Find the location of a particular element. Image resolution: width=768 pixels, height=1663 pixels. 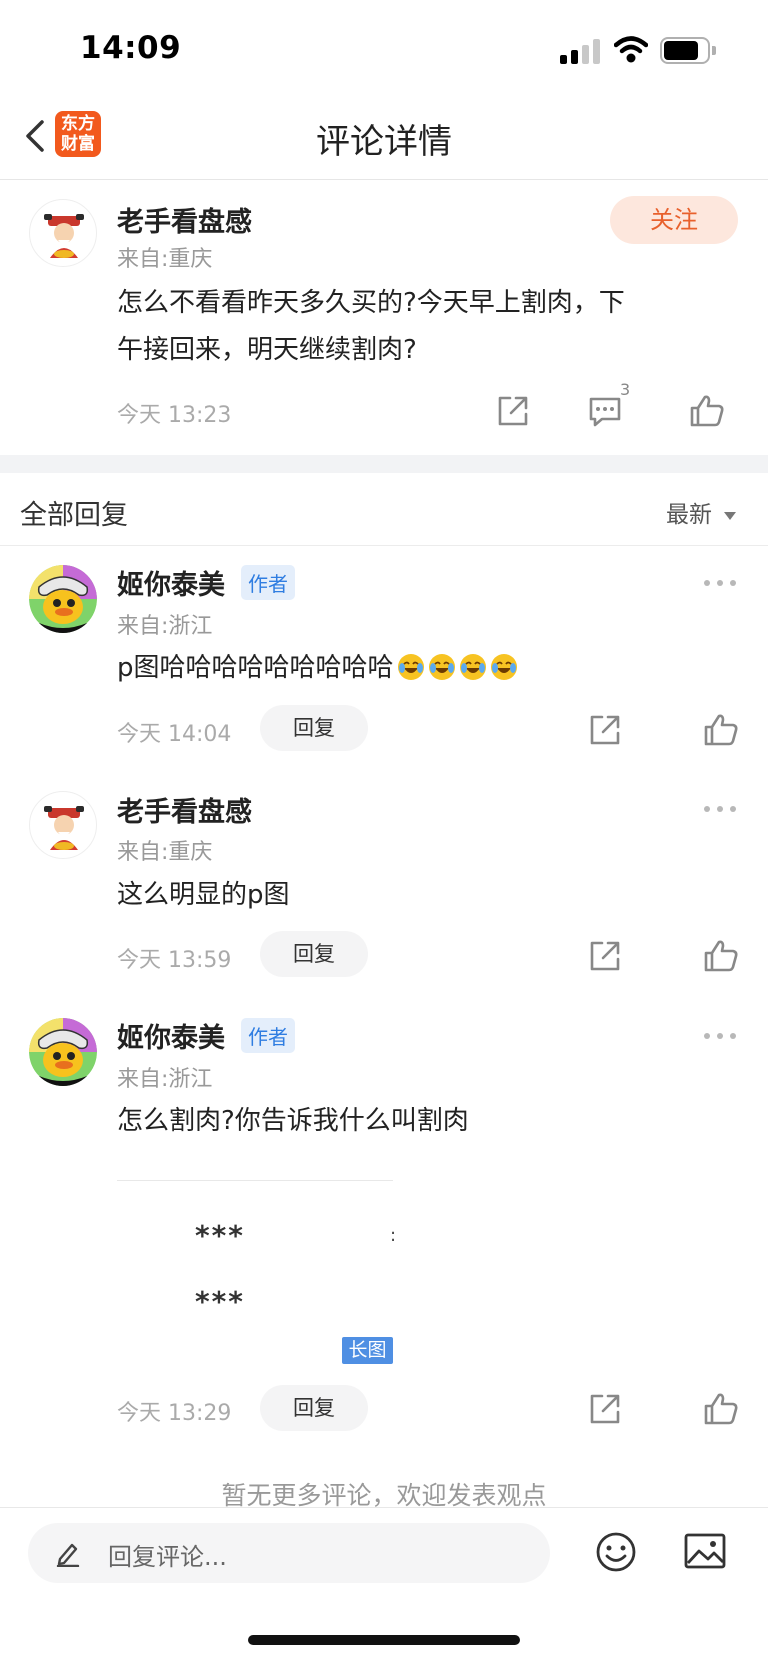

nav-bar: 东方 财富 评论详情 is located at coordinates (384, 140).